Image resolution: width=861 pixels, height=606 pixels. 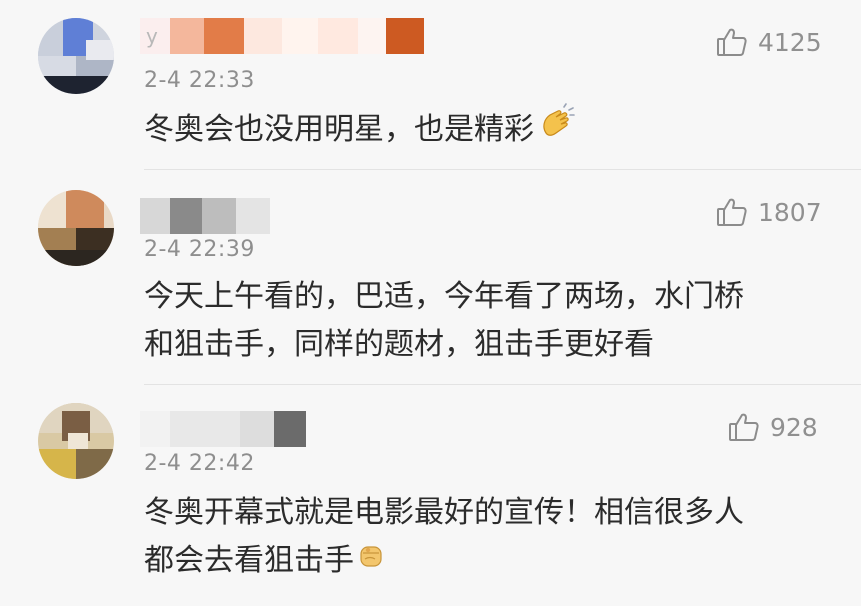 I want to click on like-button: 1807, so click(x=769, y=212).